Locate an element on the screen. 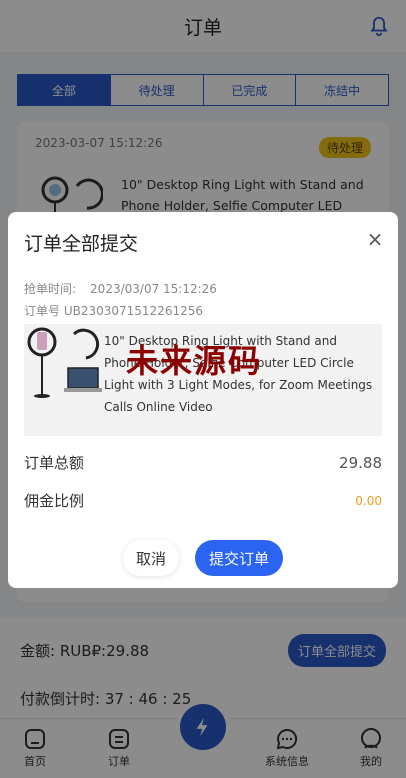 The width and height of the screenshot is (406, 778). watermark-text: 未来源码 is located at coordinates (194, 361).